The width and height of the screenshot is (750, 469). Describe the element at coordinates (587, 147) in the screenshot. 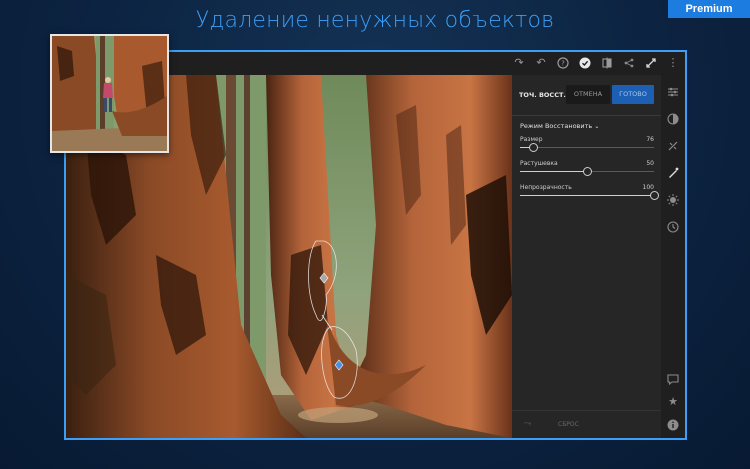

I see `size-slider` at that location.